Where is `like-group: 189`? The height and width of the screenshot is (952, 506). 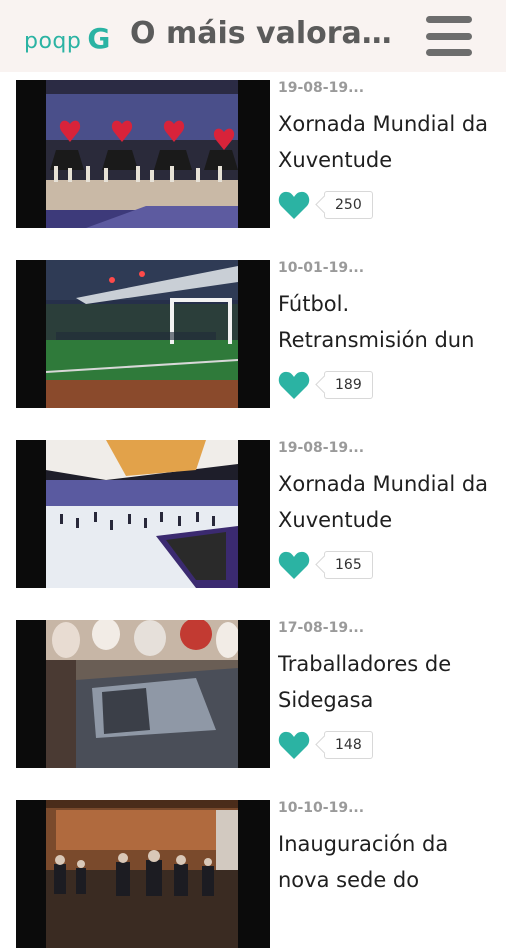
like-group: 189 is located at coordinates (325, 385).